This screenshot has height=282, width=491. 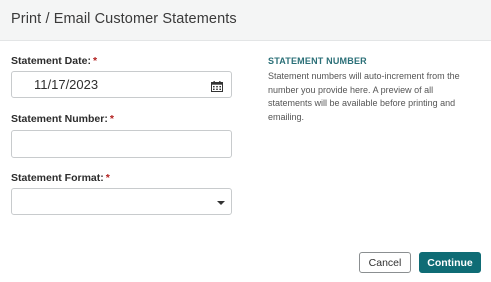 I want to click on statement-format-label-text: Statement Format:, so click(x=57, y=178).